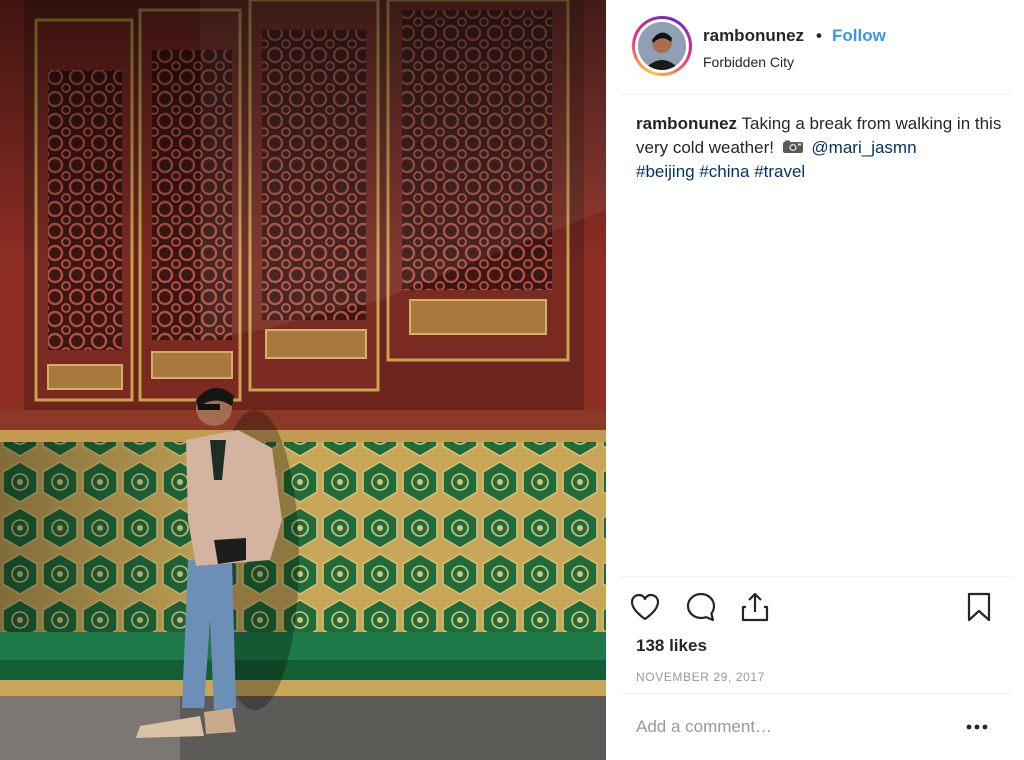  What do you see at coordinates (671, 646) in the screenshot?
I see `likes-count: 138 likes` at bounding box center [671, 646].